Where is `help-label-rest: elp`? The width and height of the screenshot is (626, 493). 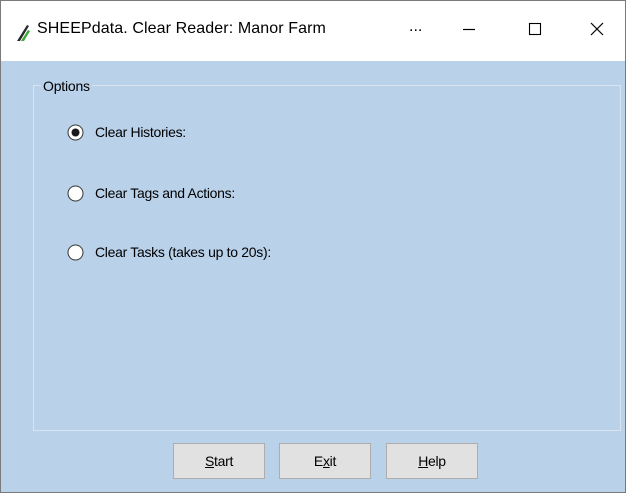 help-label-rest: elp is located at coordinates (437, 461).